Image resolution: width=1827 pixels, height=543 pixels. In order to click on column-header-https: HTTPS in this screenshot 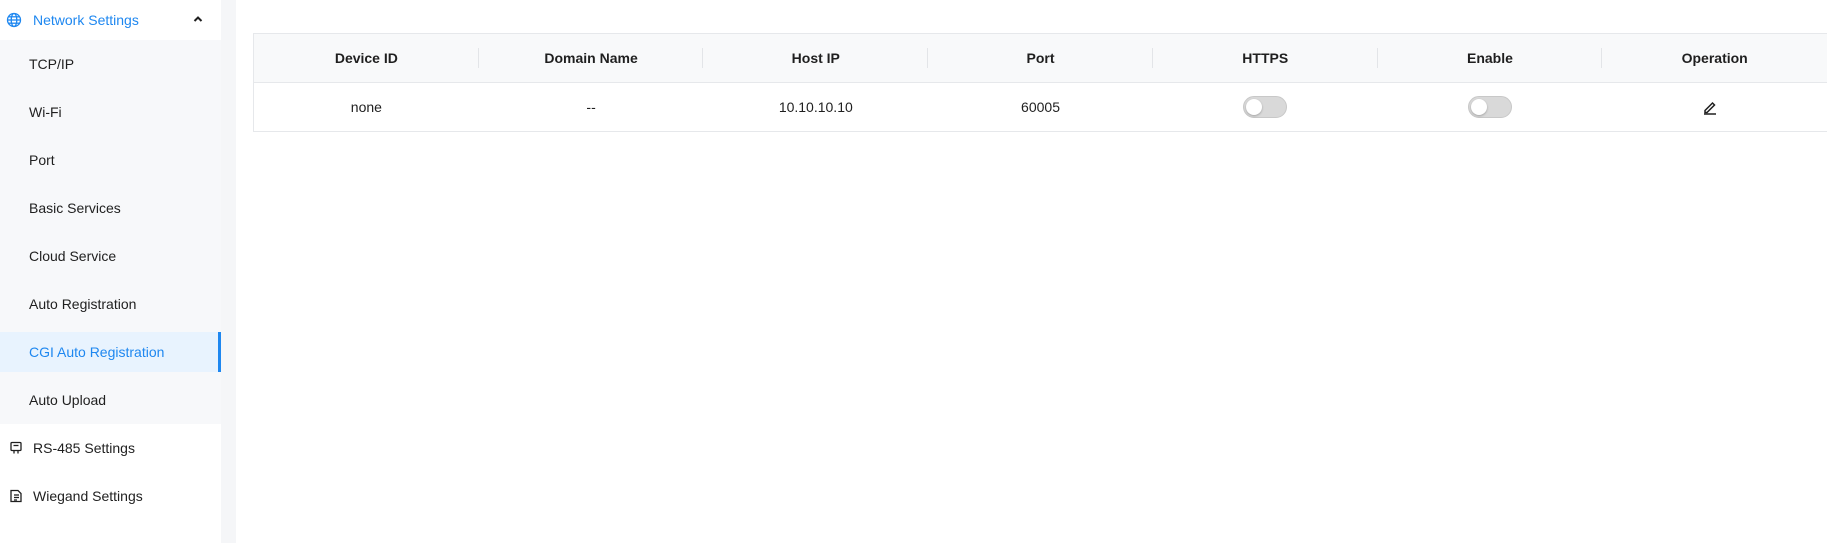, I will do `click(1265, 58)`.